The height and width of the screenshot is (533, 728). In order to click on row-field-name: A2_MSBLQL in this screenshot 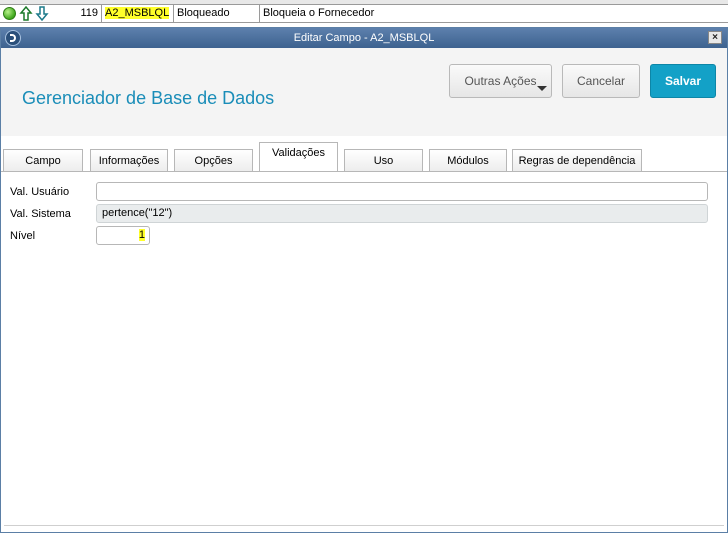, I will do `click(137, 13)`.